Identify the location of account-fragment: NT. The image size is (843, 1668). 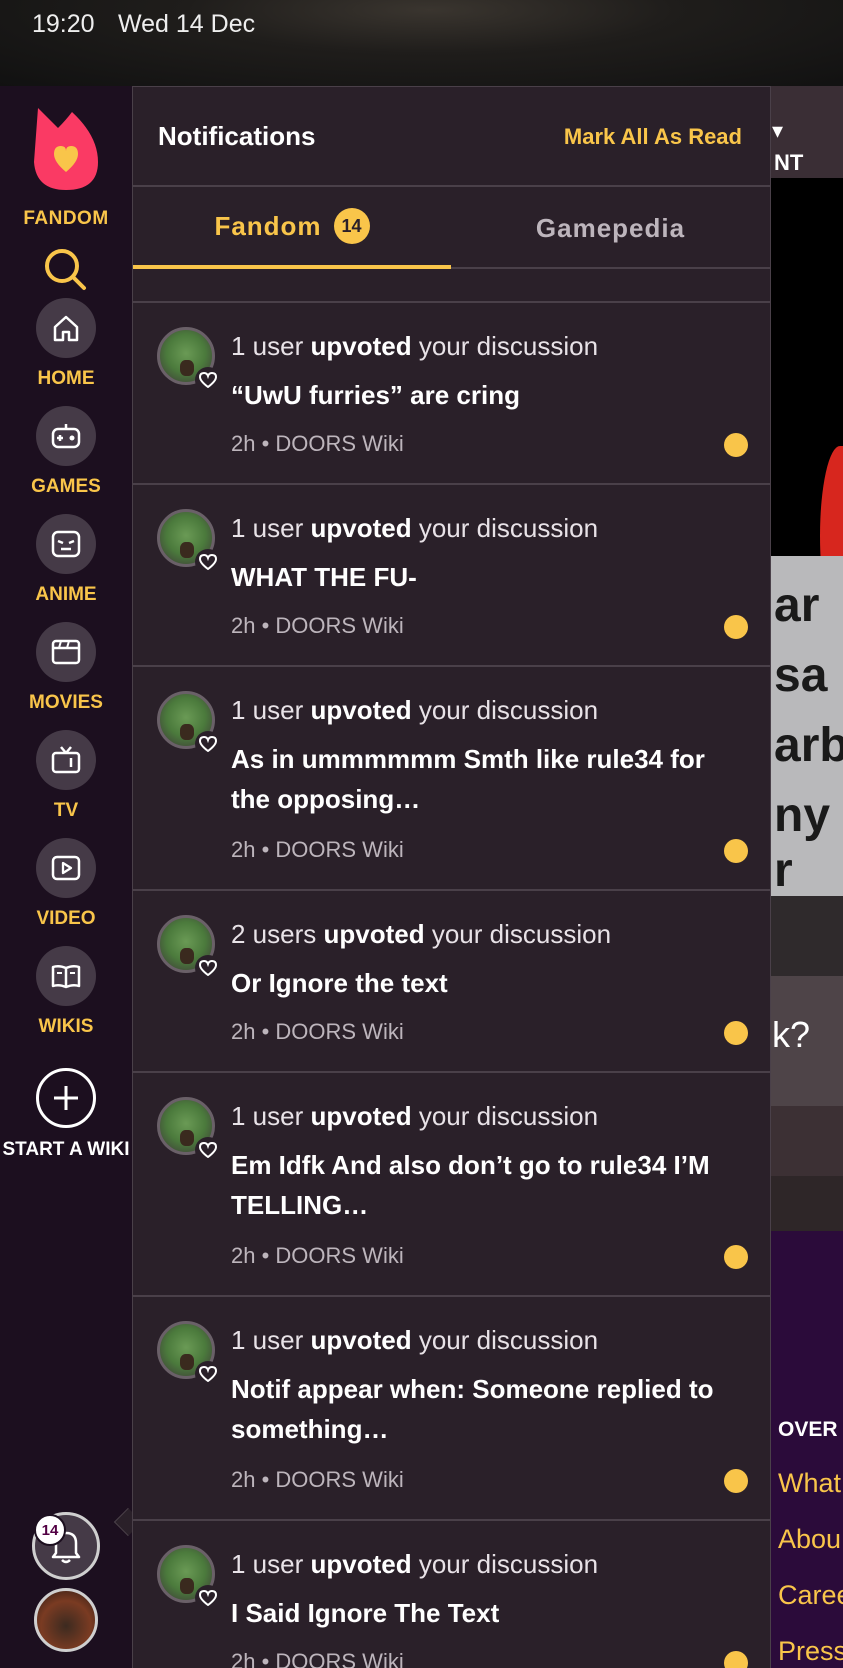
(789, 162).